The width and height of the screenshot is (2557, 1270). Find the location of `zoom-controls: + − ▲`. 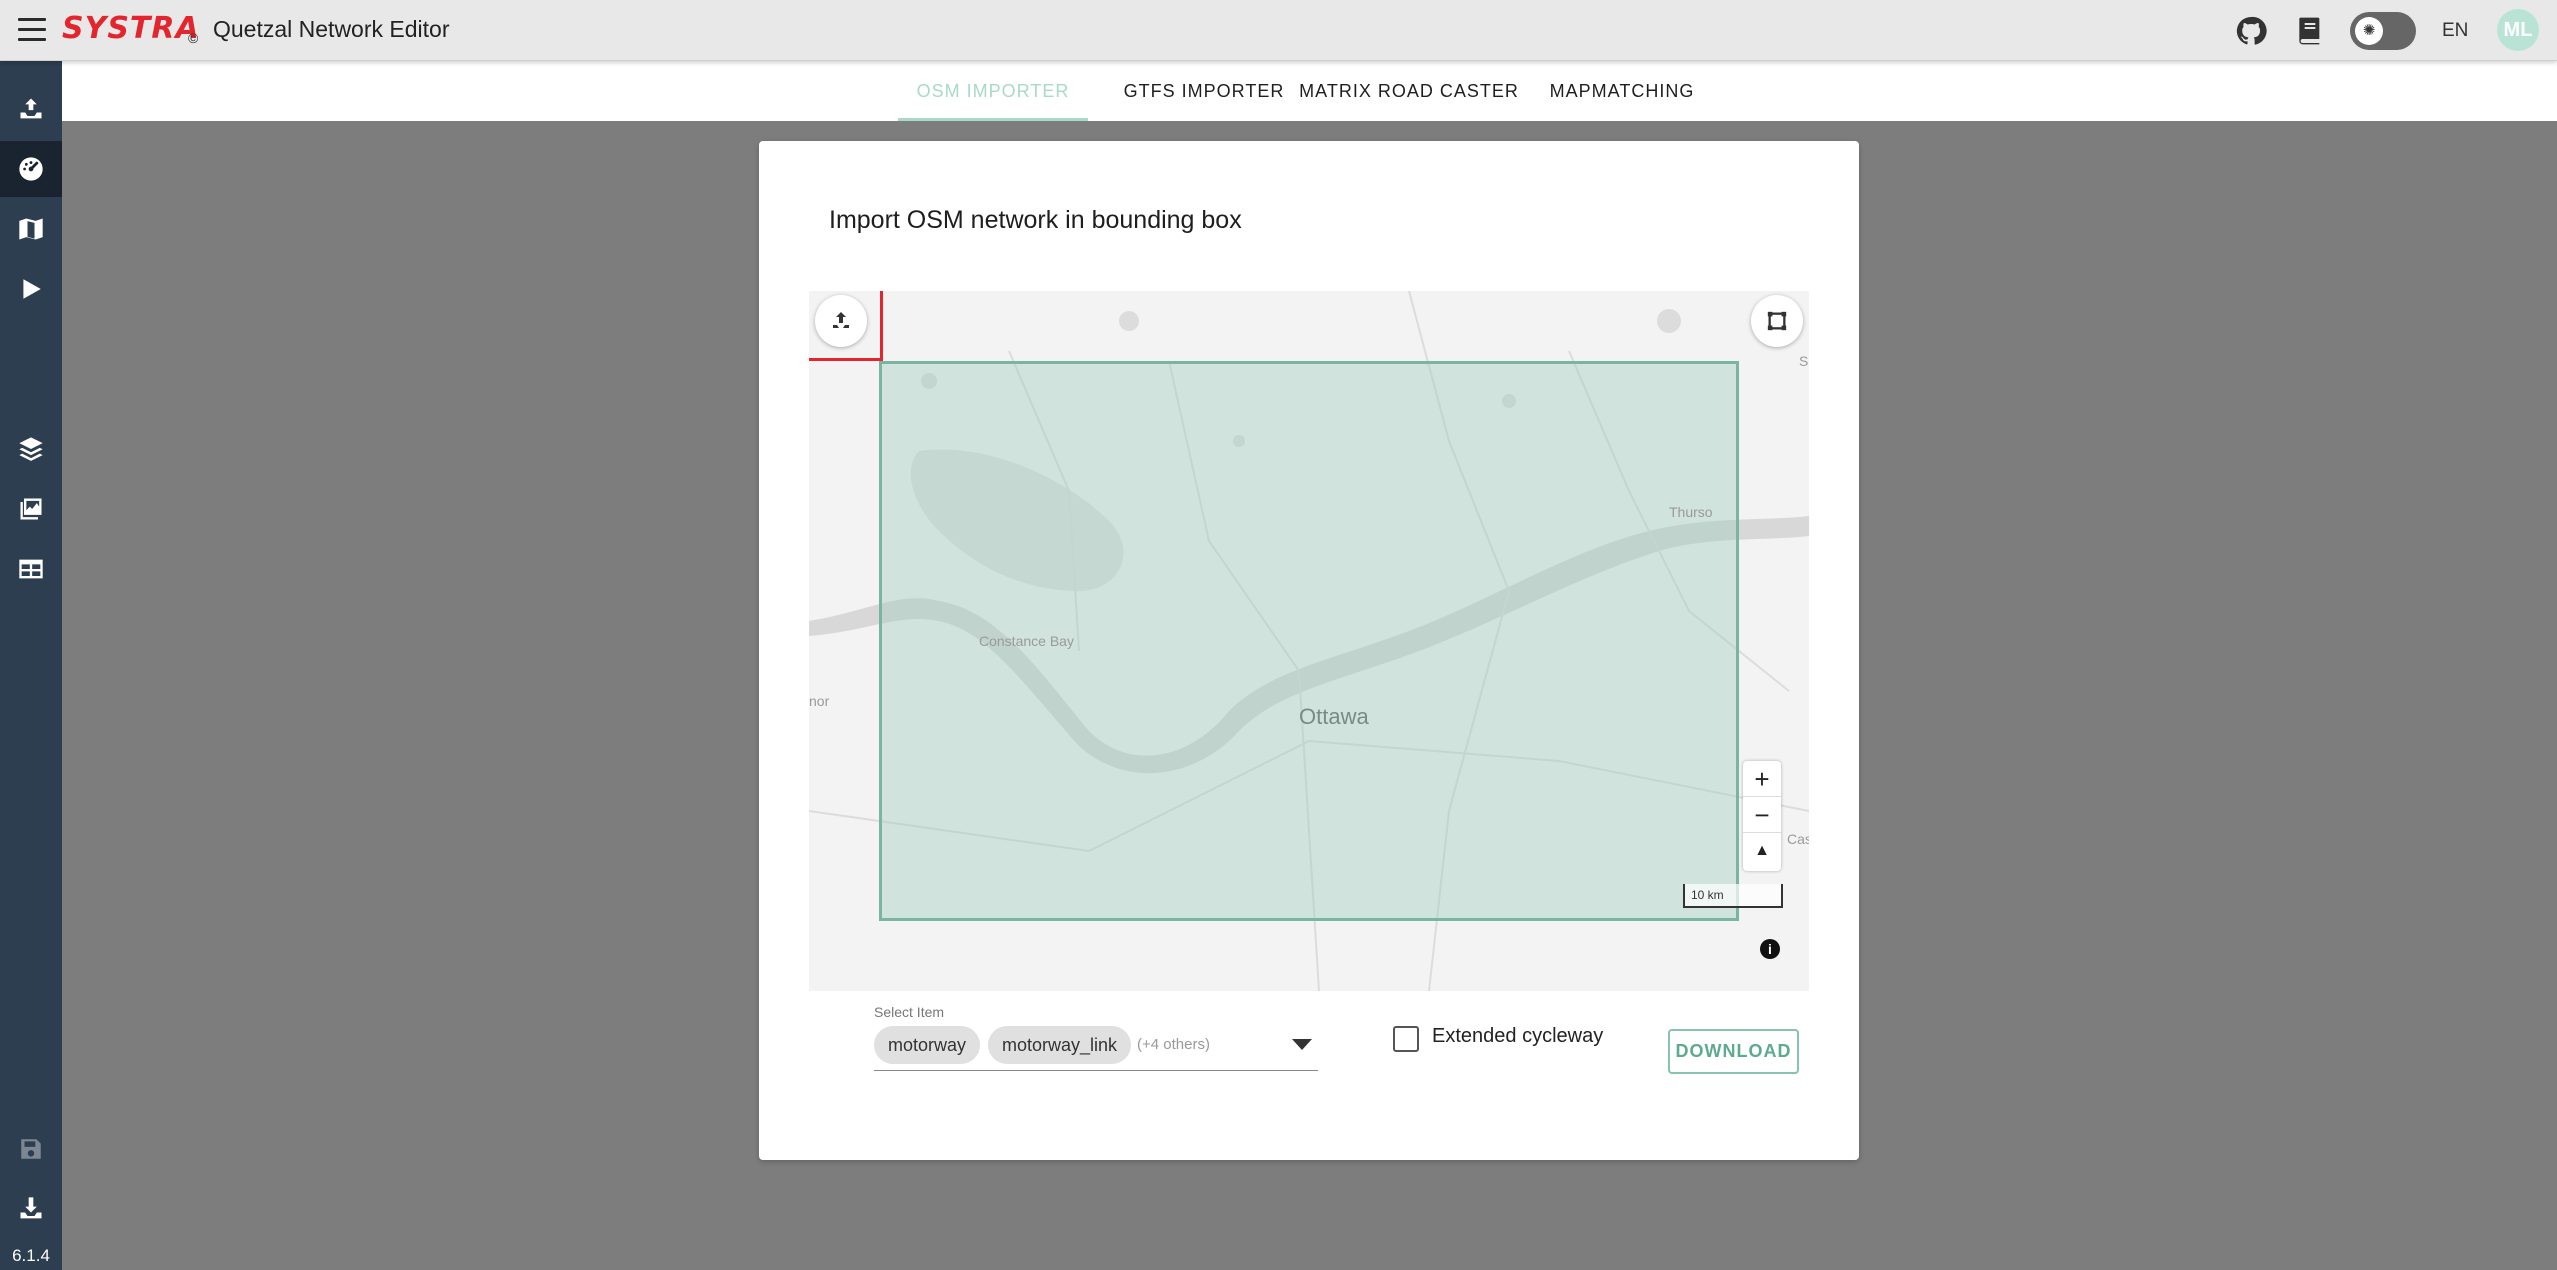

zoom-controls: + − ▲ is located at coordinates (1762, 816).